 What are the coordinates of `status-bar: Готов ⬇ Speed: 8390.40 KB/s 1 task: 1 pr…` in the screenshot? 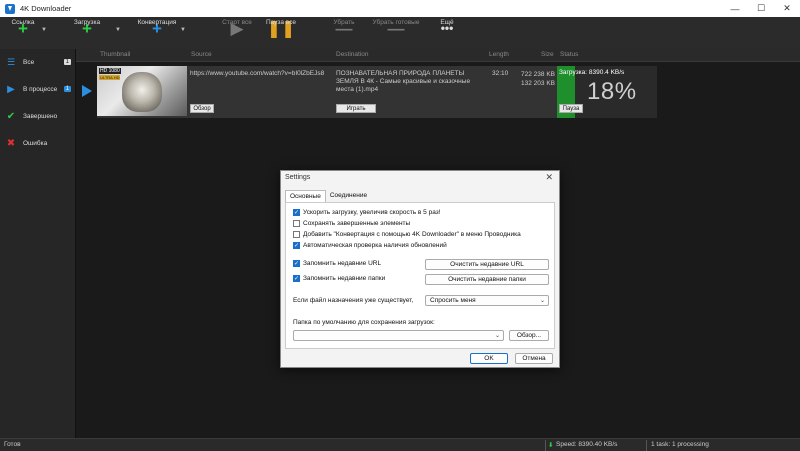 It's located at (400, 444).